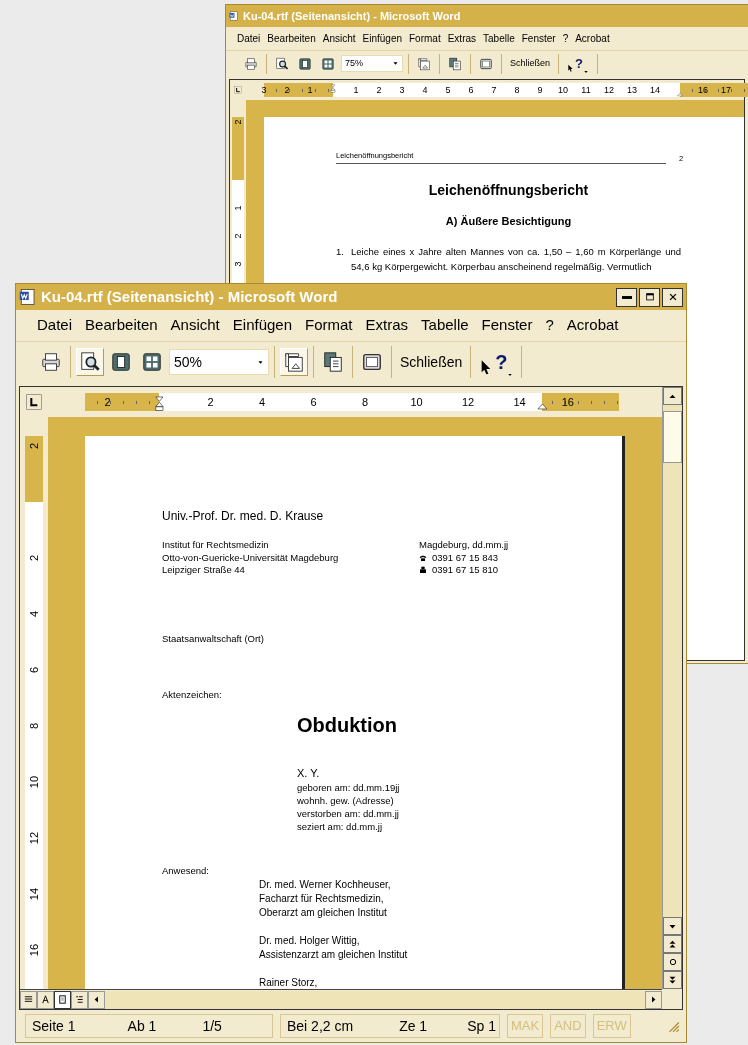  I want to click on attendee-line: Dr. med. Holger Wittig,, so click(310, 941).